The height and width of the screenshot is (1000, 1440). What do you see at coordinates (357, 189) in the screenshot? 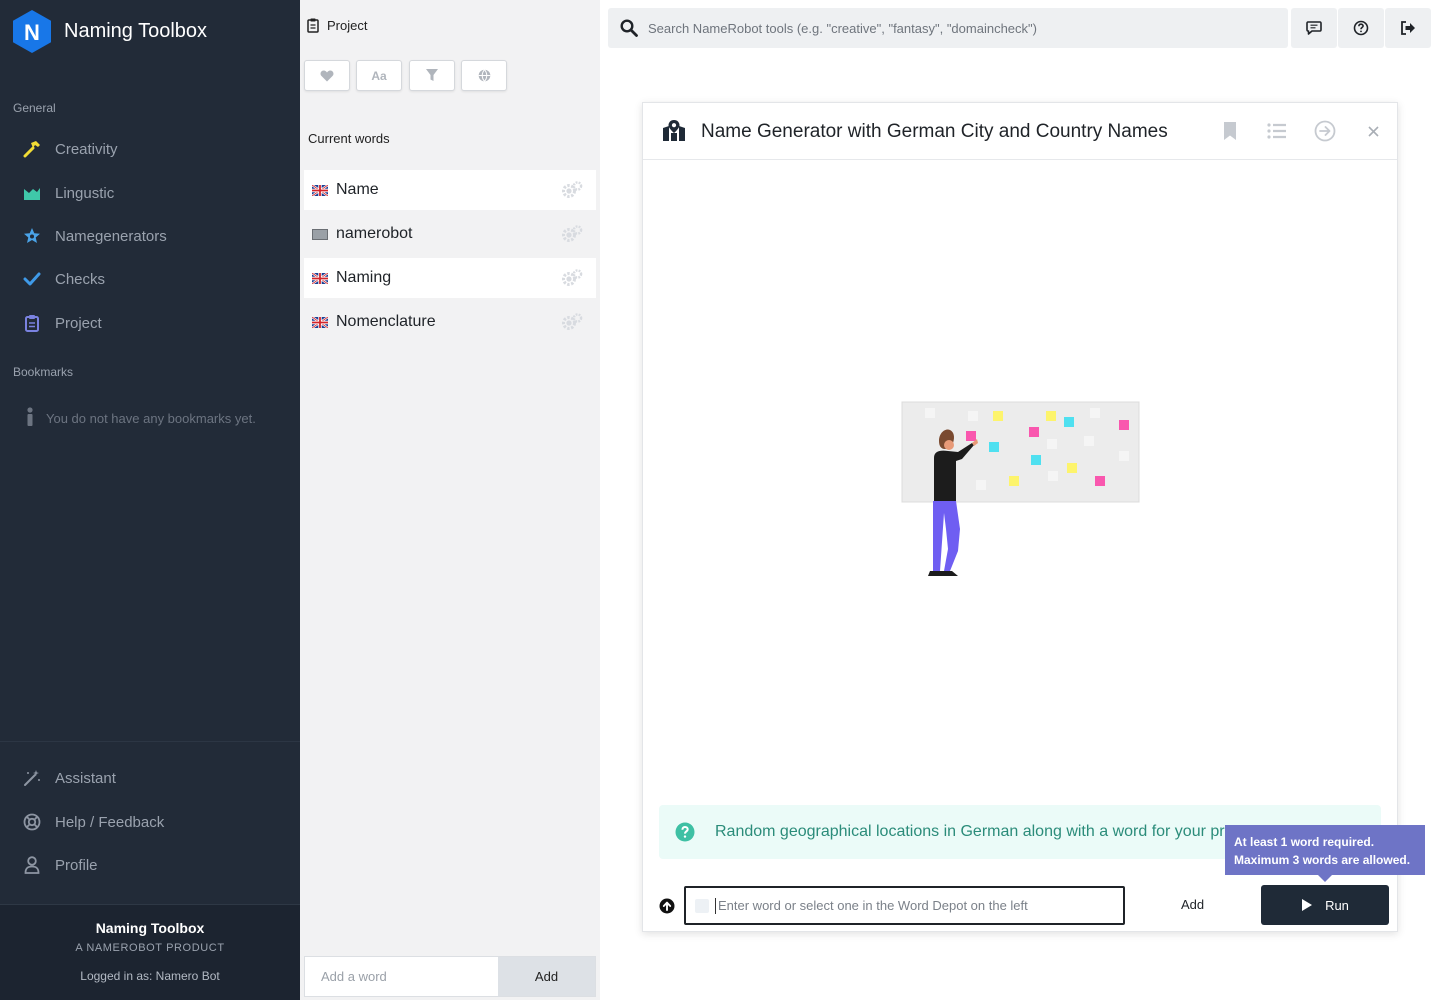
I see `word-label: Name` at bounding box center [357, 189].